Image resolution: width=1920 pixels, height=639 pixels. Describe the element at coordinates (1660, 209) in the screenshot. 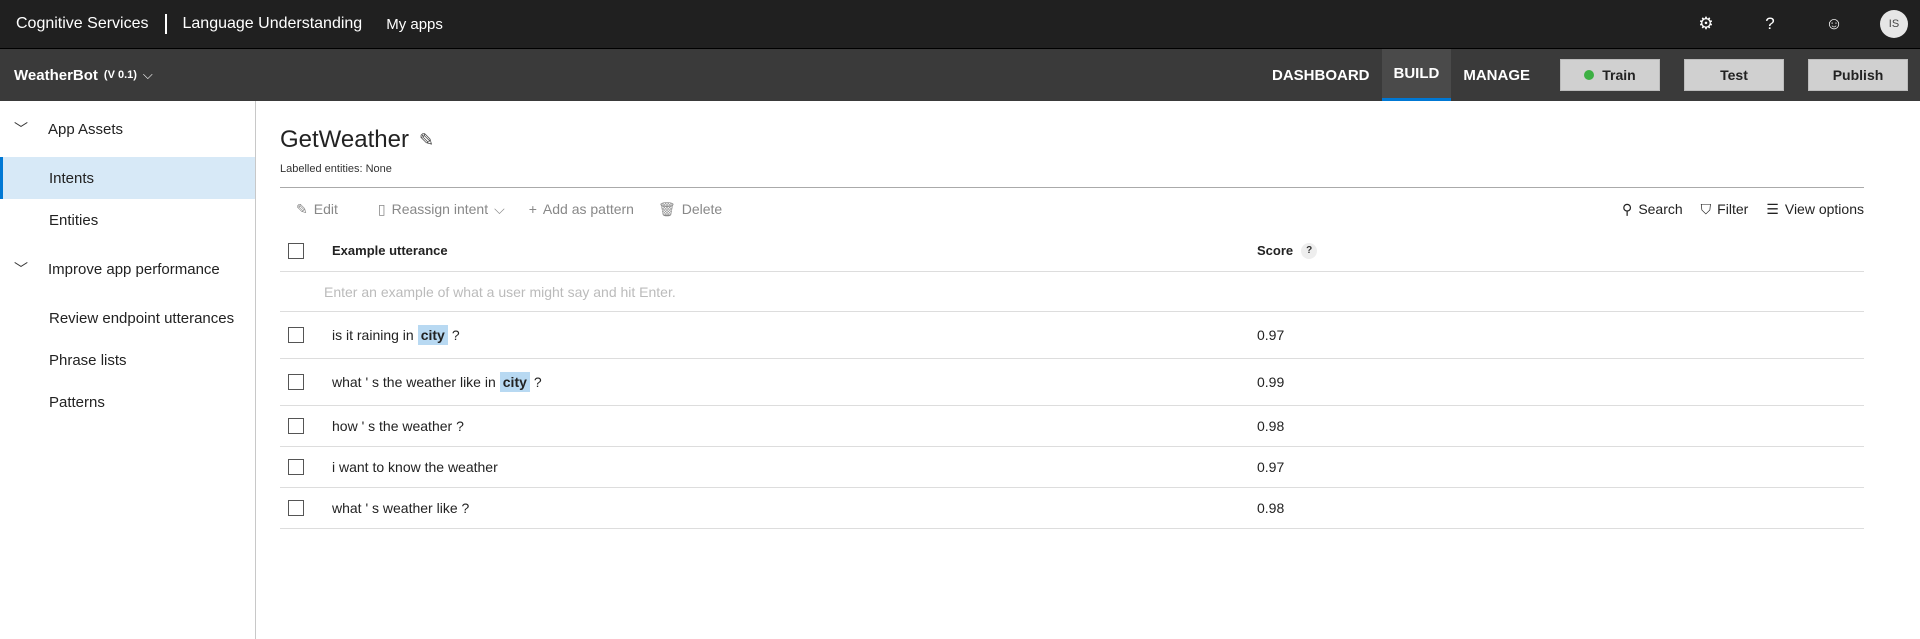

I see `search-label: Search` at that location.